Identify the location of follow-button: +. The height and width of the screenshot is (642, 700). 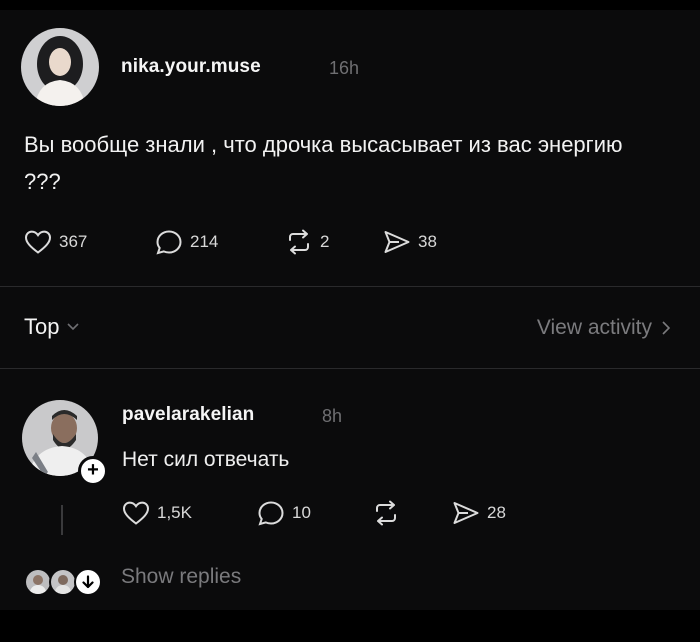
(93, 471).